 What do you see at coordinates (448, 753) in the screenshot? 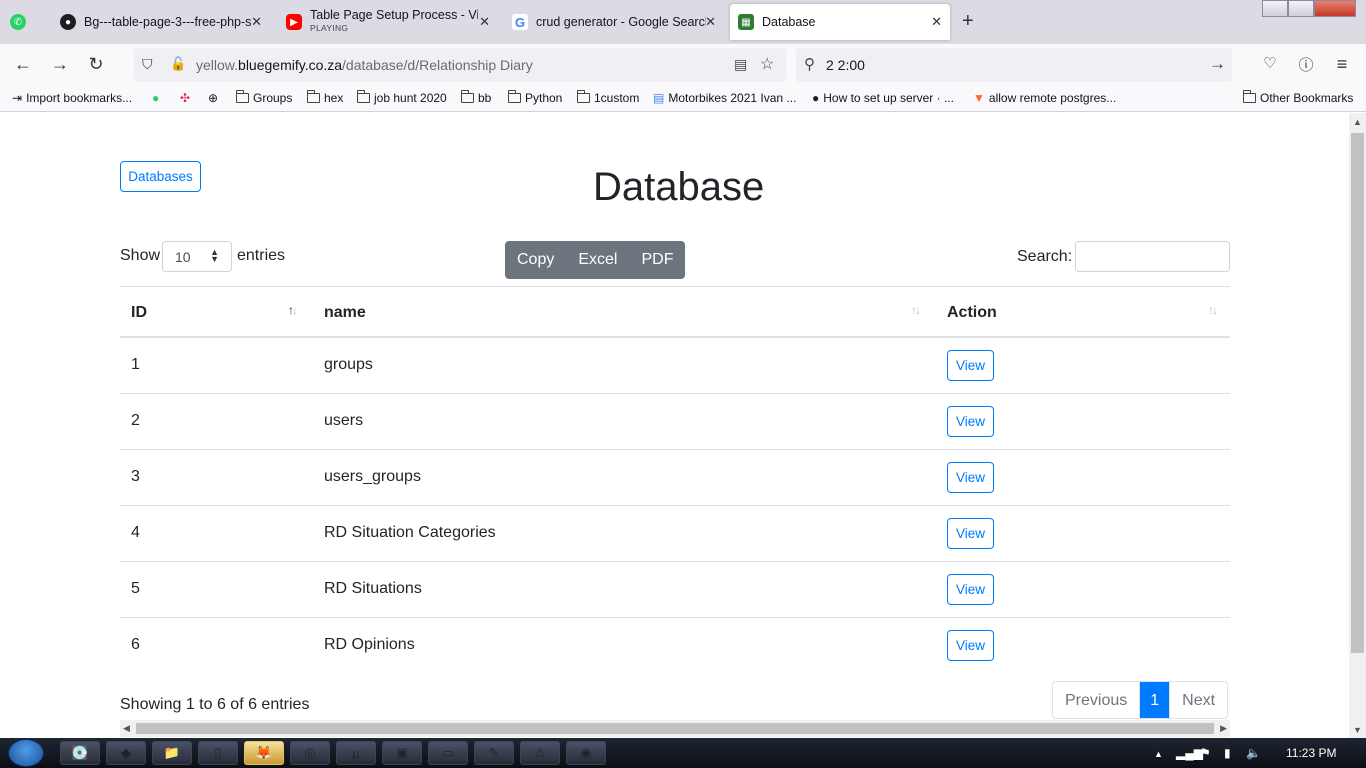
I see `taskbar-monitor-icon: ▭` at bounding box center [448, 753].